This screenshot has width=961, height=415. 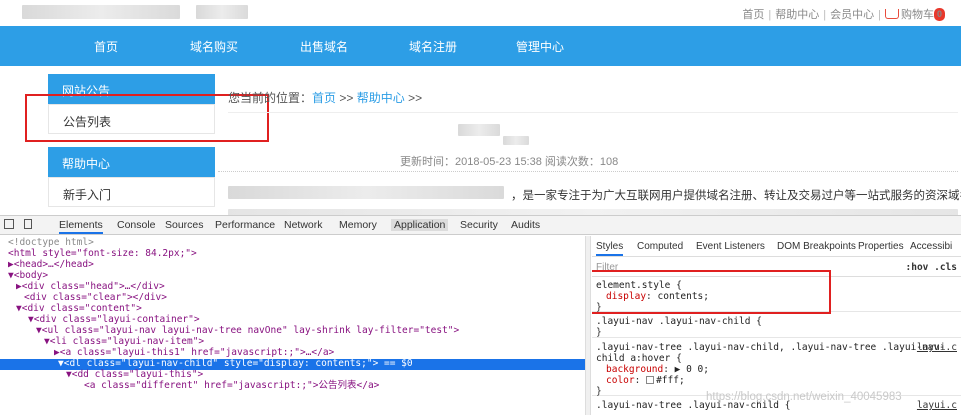 I want to click on article-company-redacted, so click(x=366, y=192).